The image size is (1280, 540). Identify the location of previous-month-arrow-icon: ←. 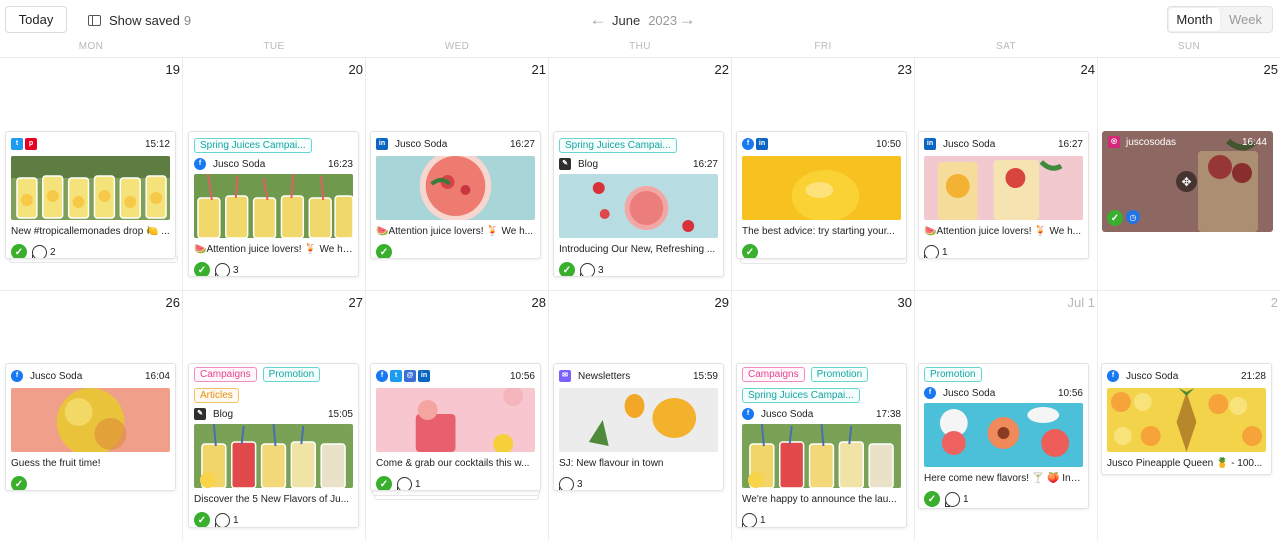
(598, 20).